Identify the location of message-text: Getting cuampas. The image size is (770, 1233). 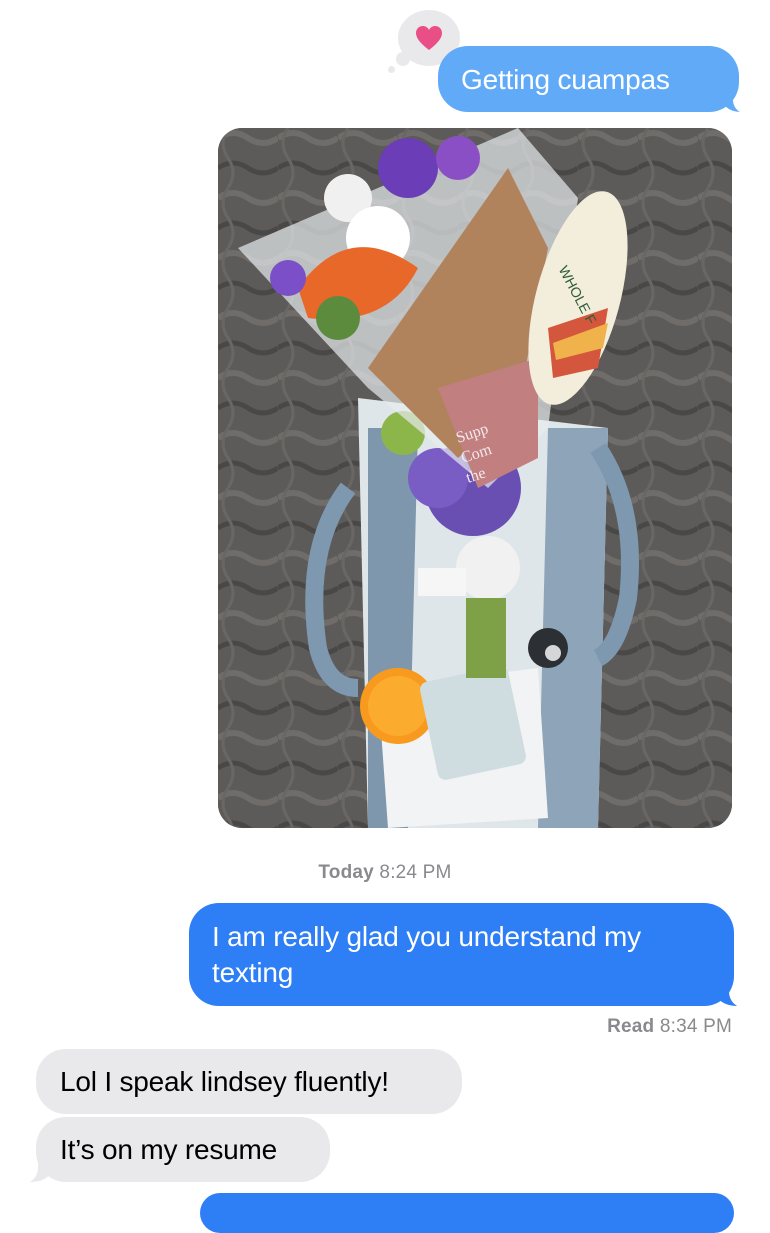
(565, 79).